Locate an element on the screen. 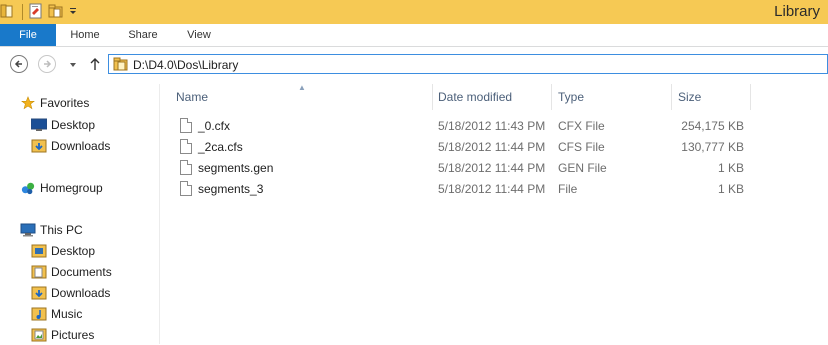  file-row: segments_3 5/18/2012 11:44 PM File 1 KB is located at coordinates (494, 189).